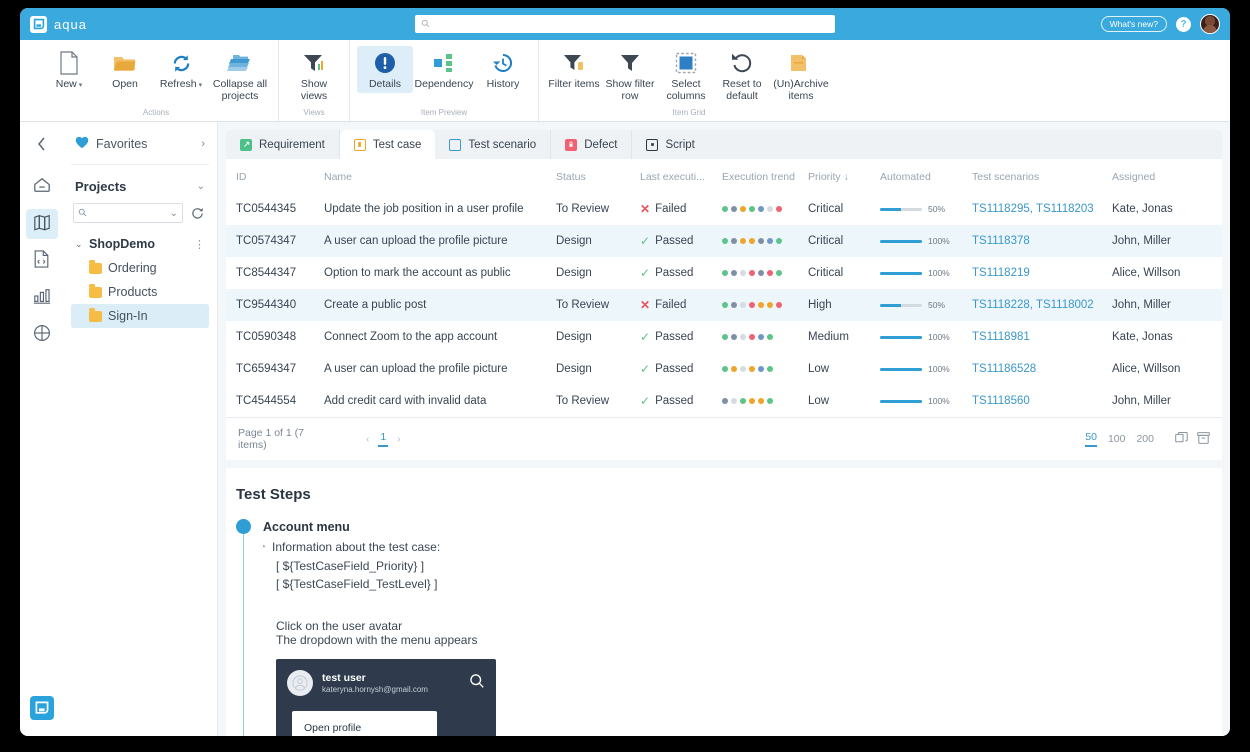  I want to click on rail-item-home, so click(42, 187).